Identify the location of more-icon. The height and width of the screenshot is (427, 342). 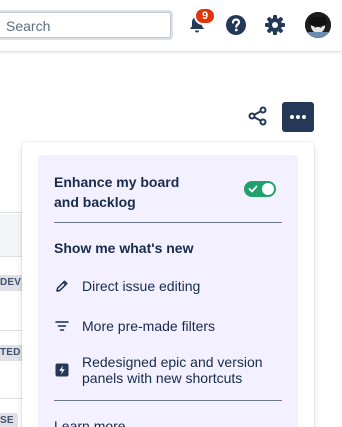
(298, 117).